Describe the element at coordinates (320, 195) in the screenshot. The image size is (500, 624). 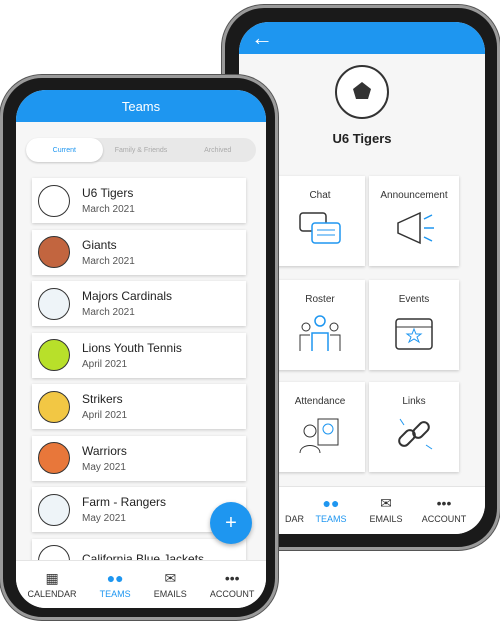
I see `tile-label: Chat` at that location.